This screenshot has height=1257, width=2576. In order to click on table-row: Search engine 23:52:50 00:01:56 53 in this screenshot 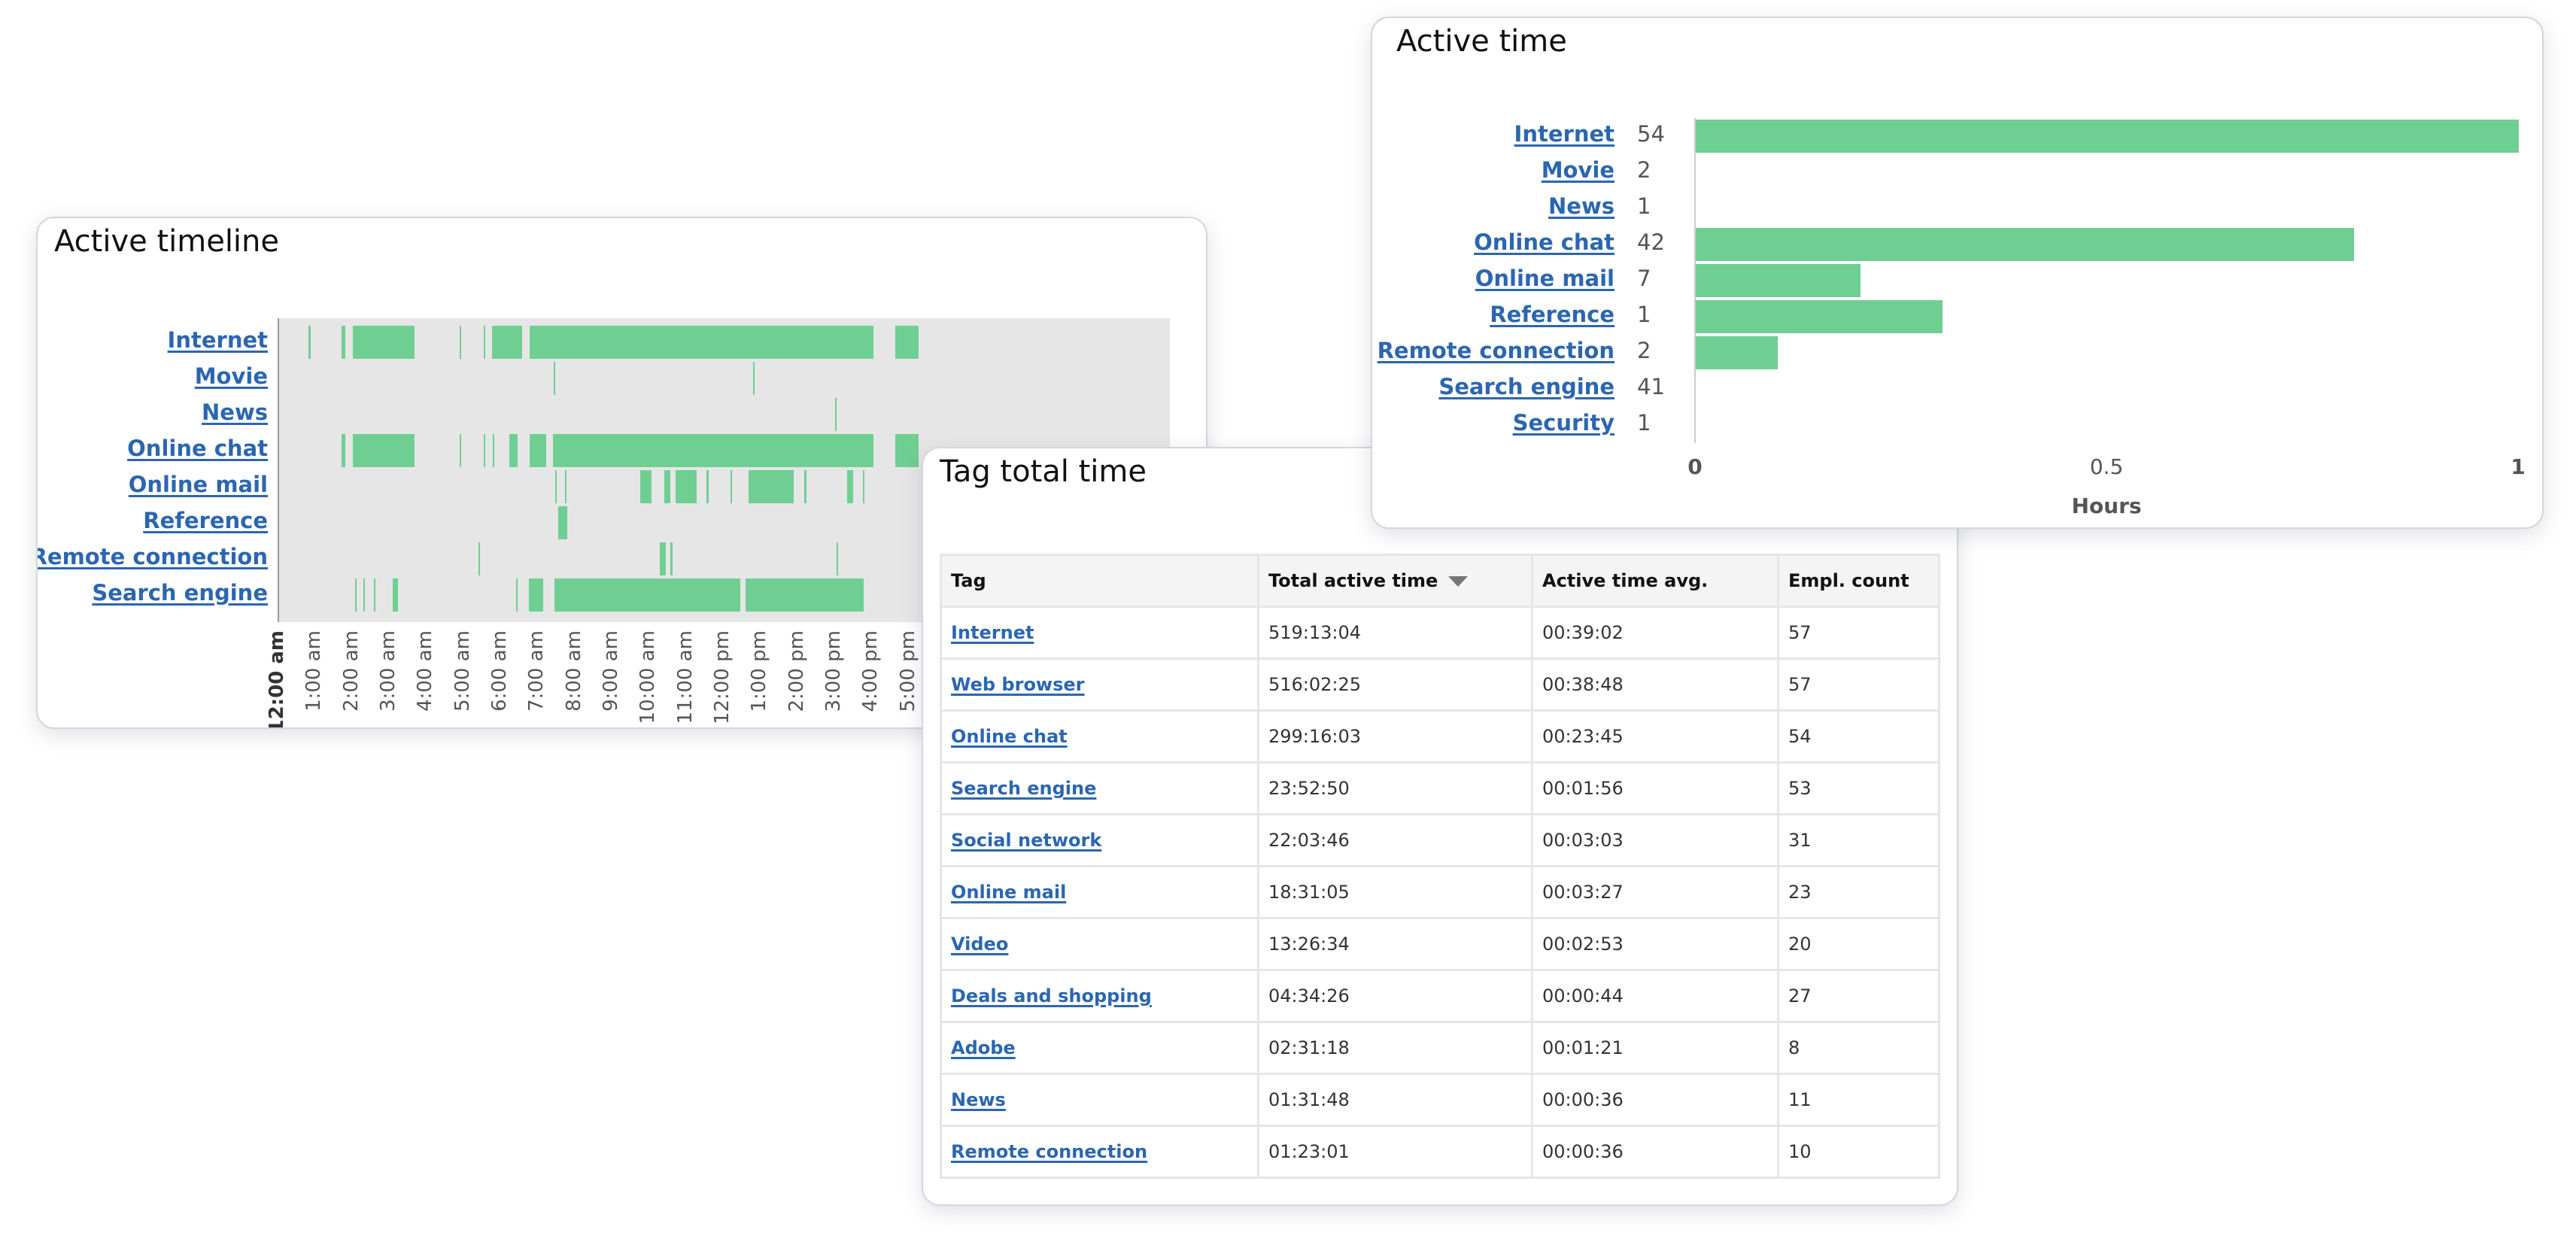, I will do `click(1440, 788)`.